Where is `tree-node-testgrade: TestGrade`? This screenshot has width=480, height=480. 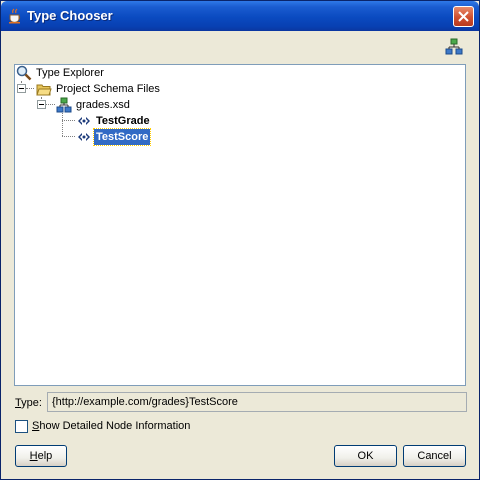
tree-node-testgrade: TestGrade is located at coordinates (176, 121).